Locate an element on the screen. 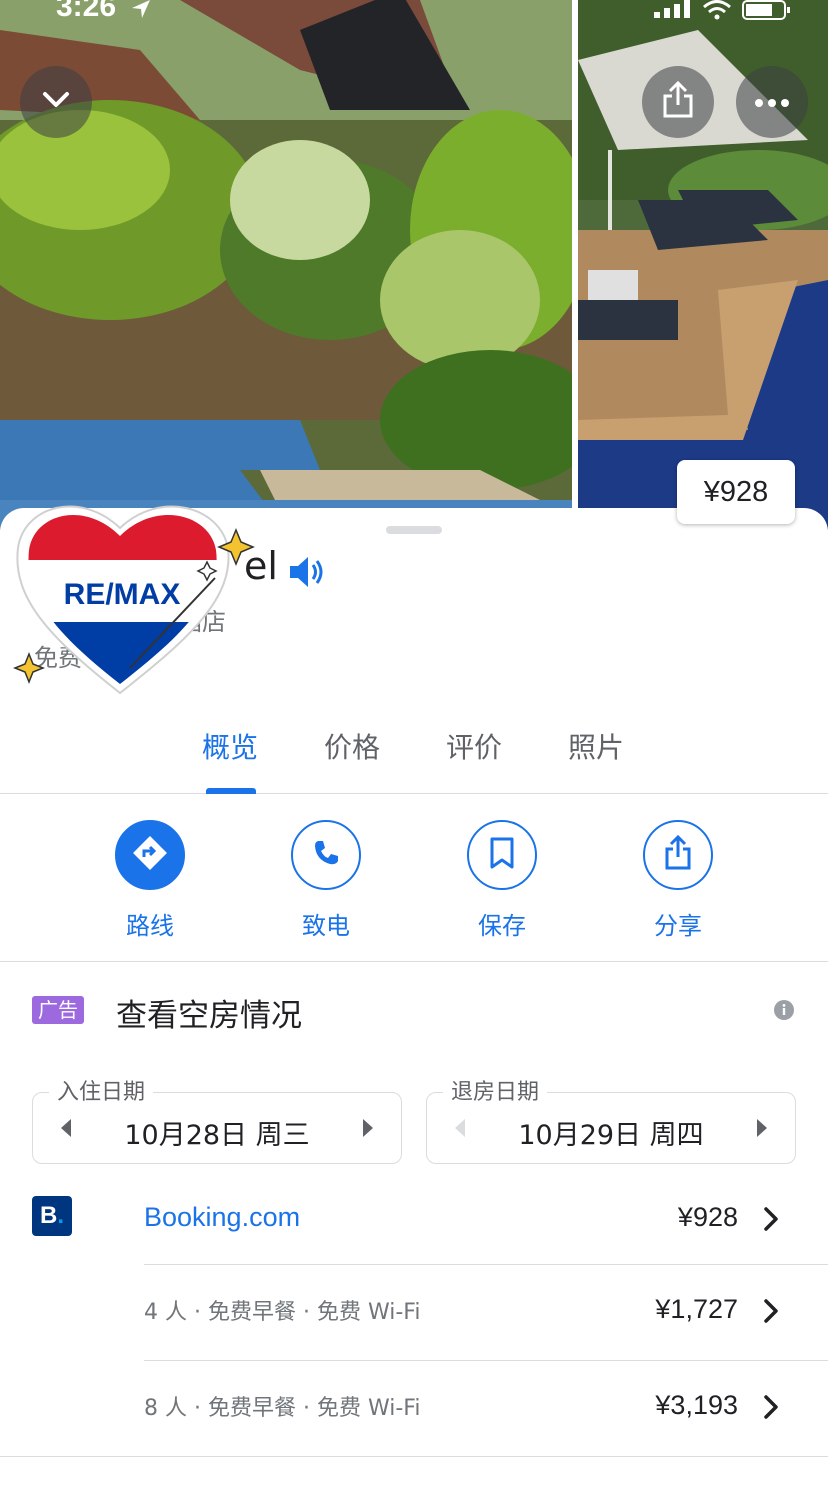  offer-price: ¥928 is located at coordinates (707, 1217).